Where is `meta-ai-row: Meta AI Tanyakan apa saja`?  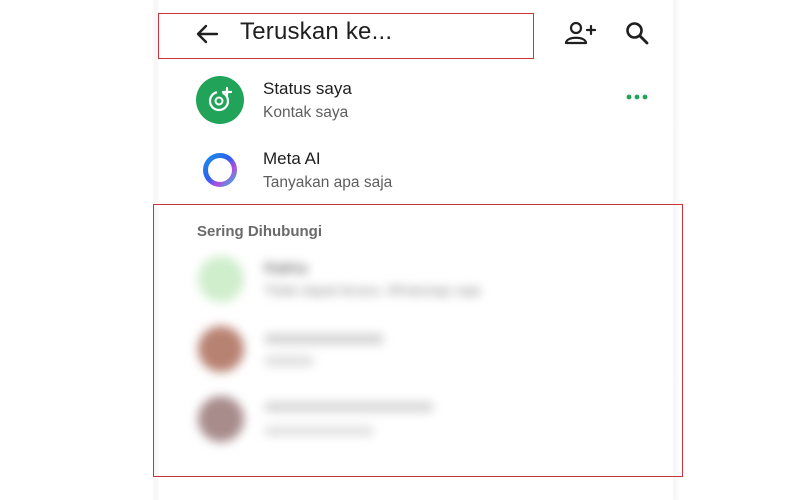 meta-ai-row: Meta AI Tanyakan apa saja is located at coordinates (422, 169).